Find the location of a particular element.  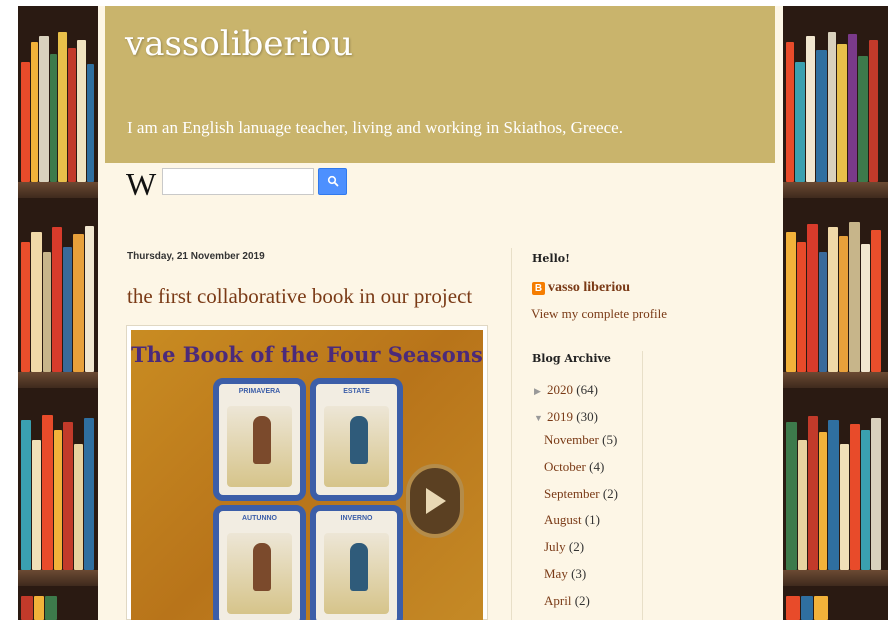

archive-month-november: November (5) is located at coordinates (580, 440).